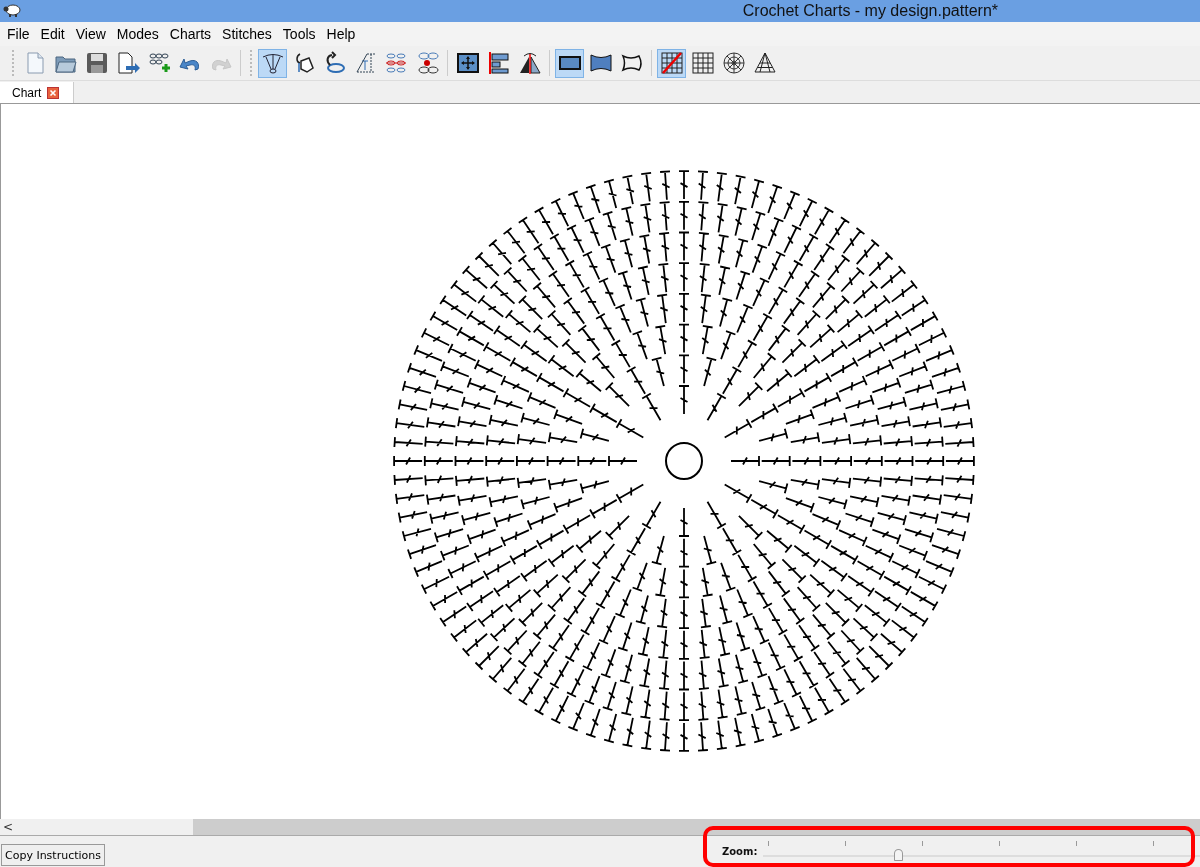 This screenshot has height=867, width=1200. I want to click on zoom-slider, so click(981, 850).